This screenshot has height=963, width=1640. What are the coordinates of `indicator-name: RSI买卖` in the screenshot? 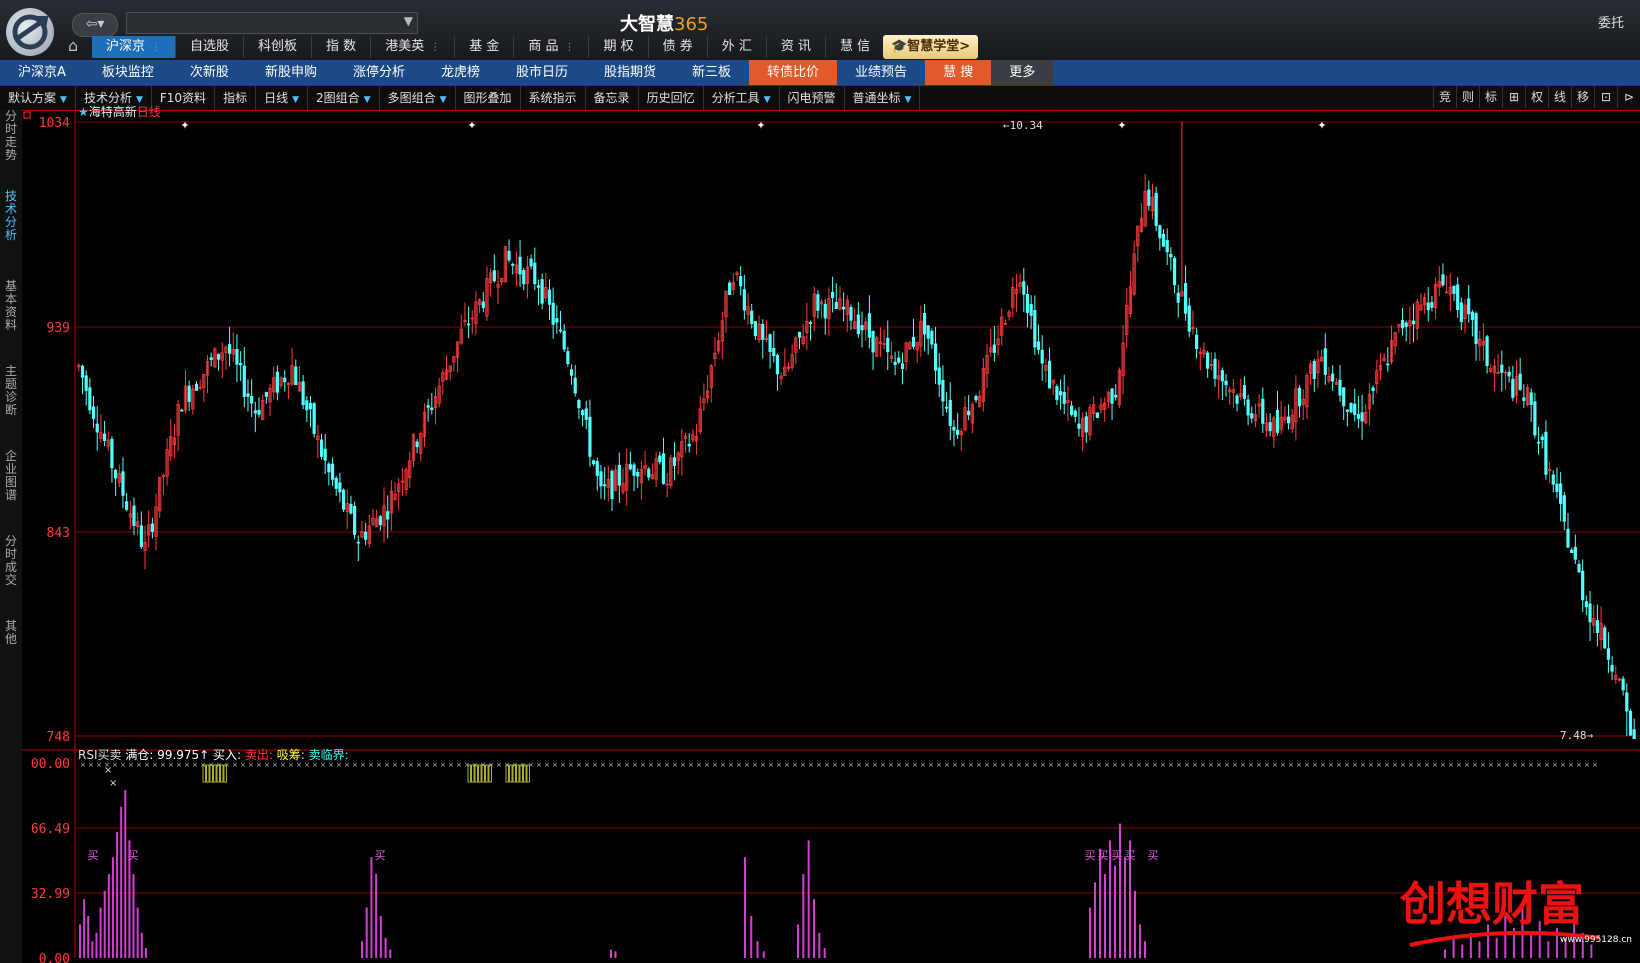 It's located at (100, 755).